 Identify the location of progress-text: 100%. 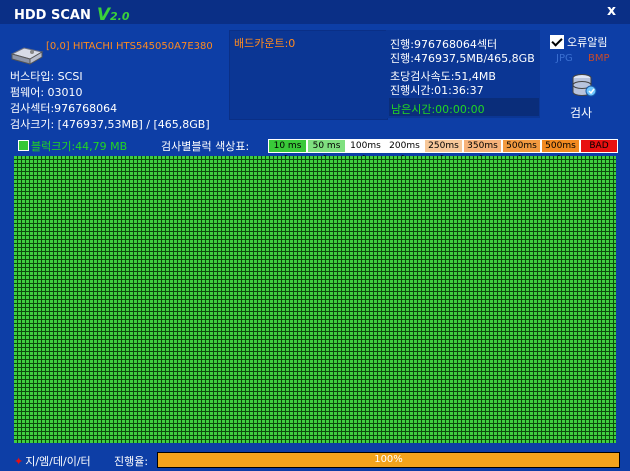
(388, 459).